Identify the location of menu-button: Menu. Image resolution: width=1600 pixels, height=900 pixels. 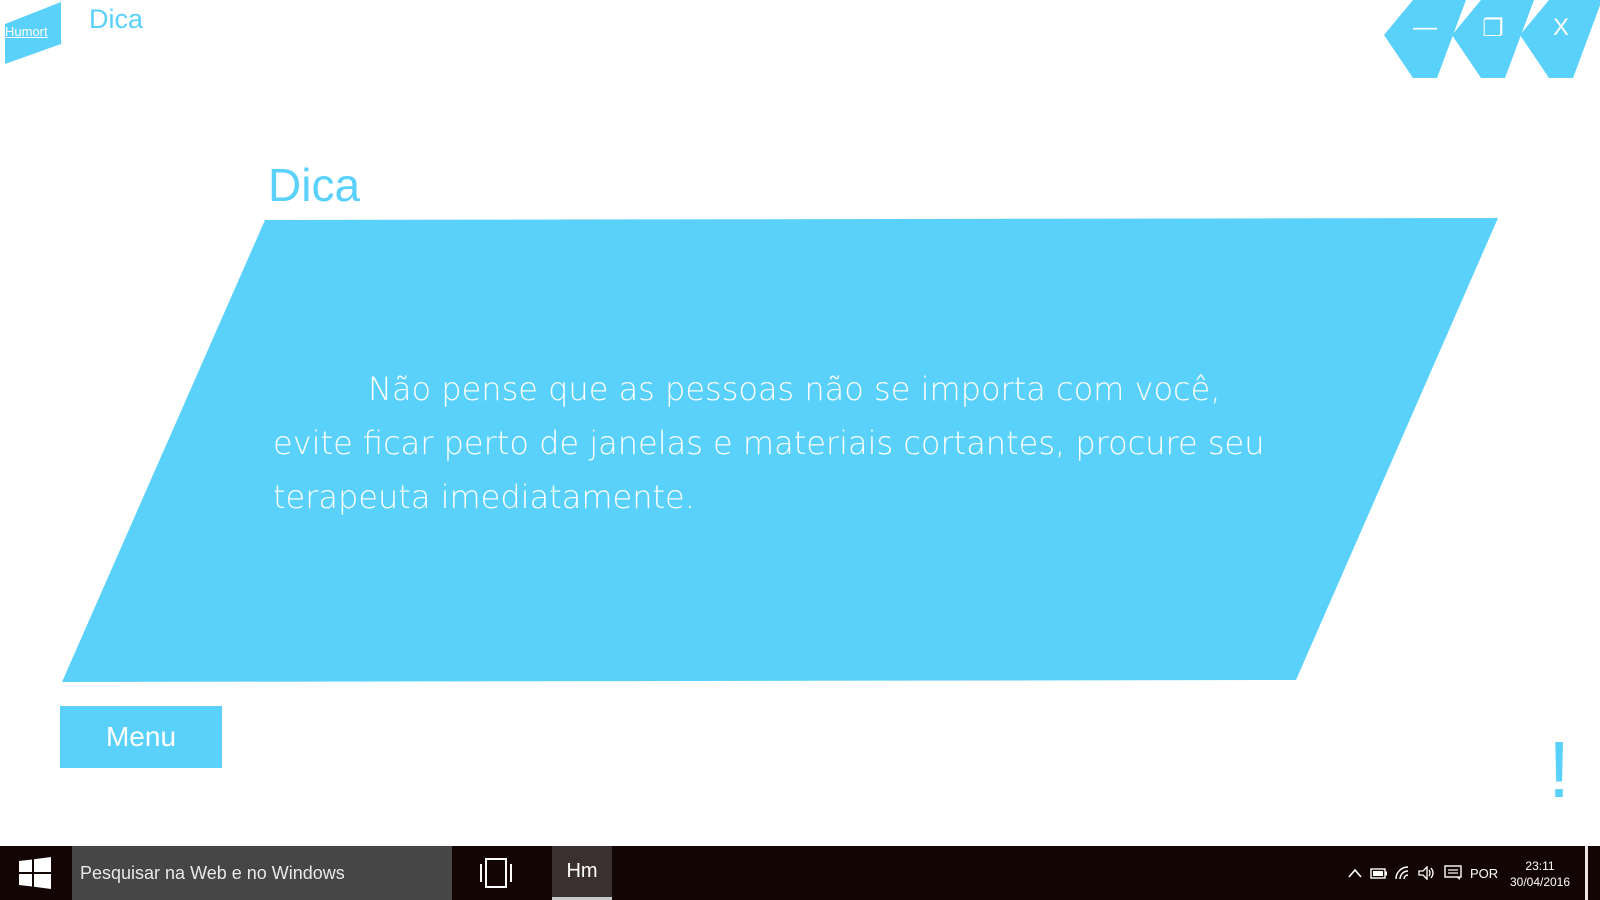
(141, 737).